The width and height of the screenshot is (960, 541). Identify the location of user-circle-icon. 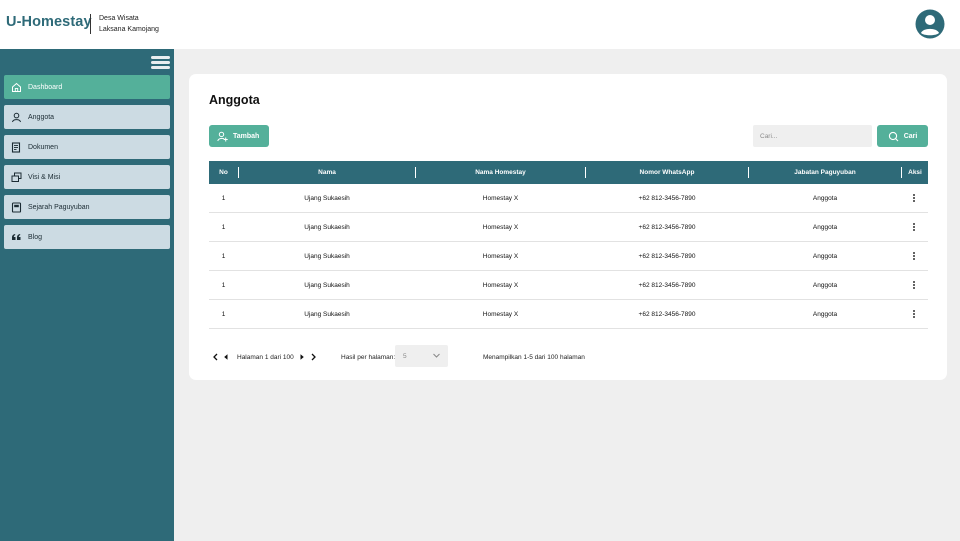
(930, 24).